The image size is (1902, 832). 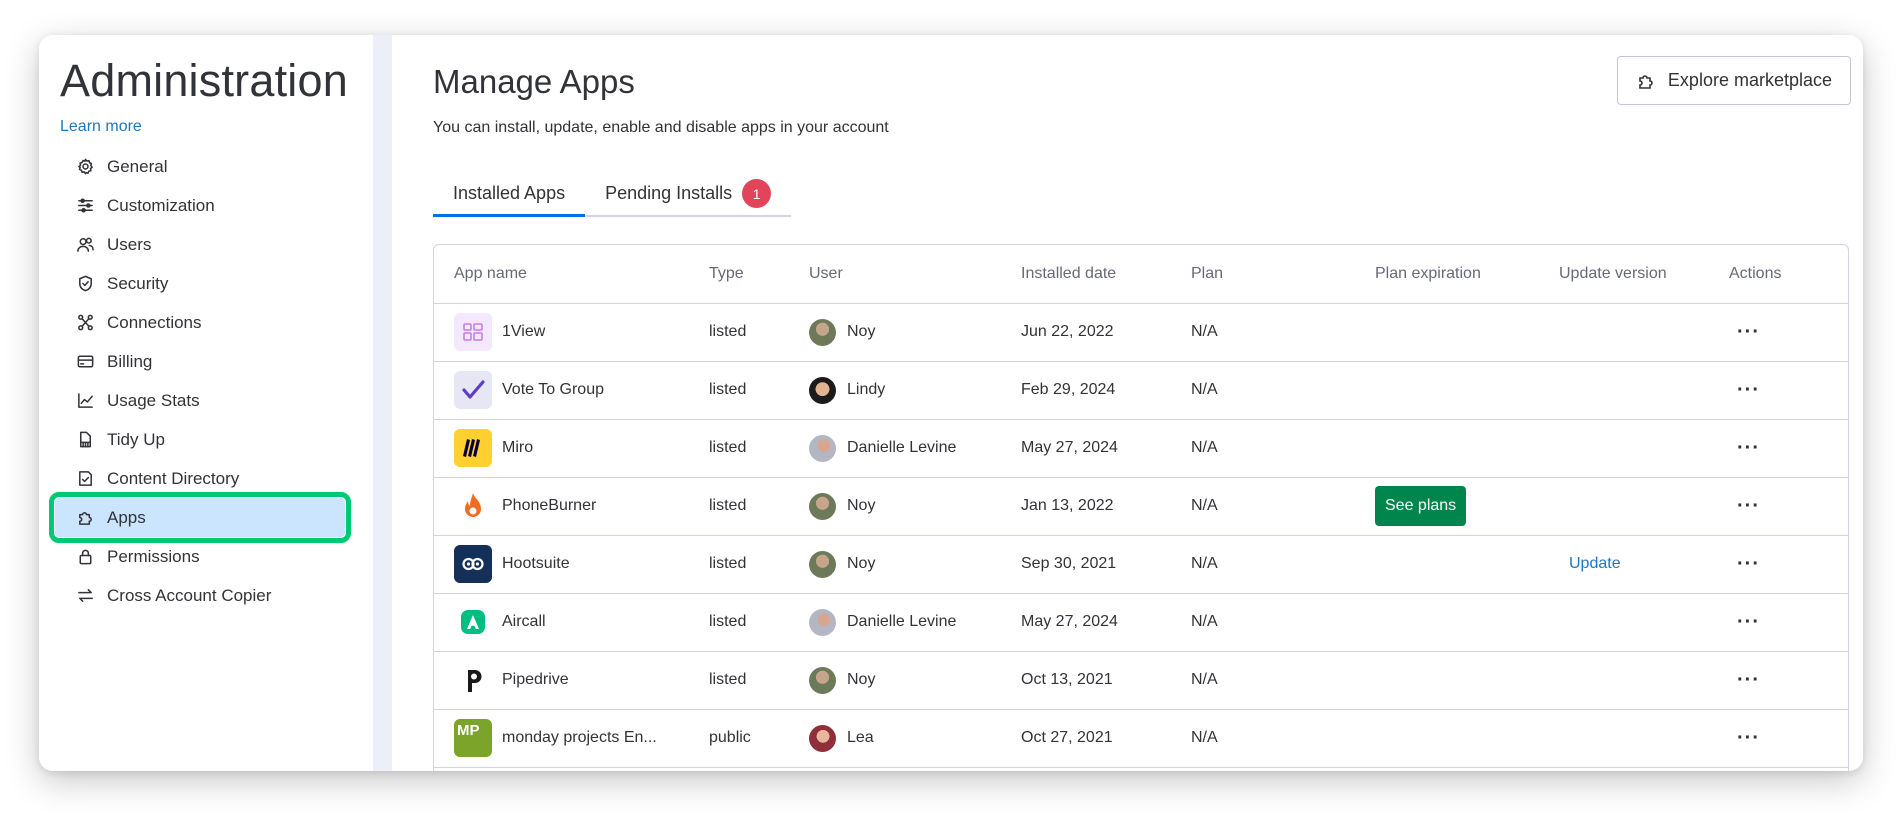 I want to click on sidebar-item-cross-account-copier: Cross Account Copier, so click(x=200, y=595).